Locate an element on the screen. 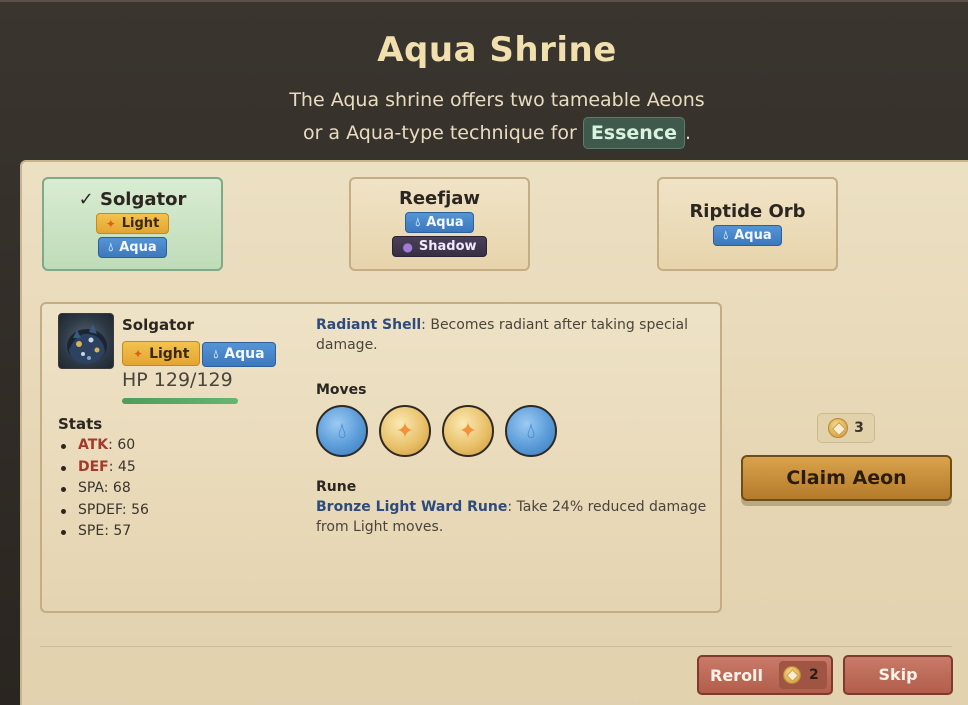 Image resolution: width=968 pixels, height=705 pixels. subtitle-line-2: or a Aqua-type technique for Essence. is located at coordinates (484, 133).